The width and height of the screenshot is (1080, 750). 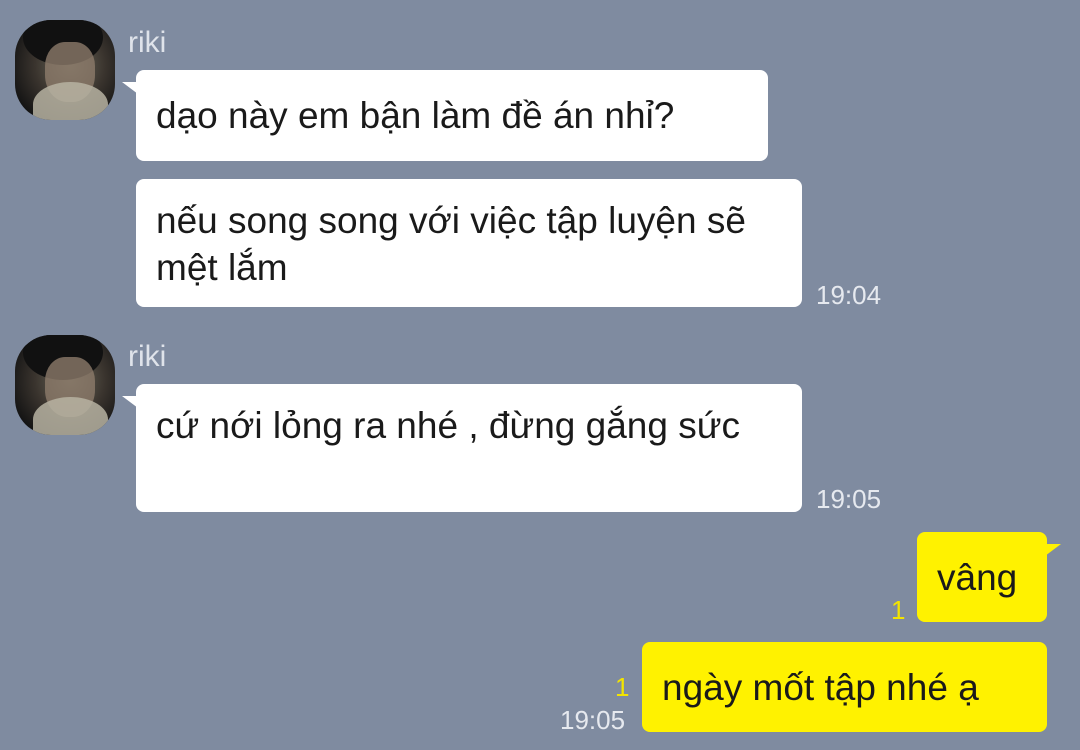 I want to click on message-text: ngày mốt tập nhé ạ, so click(x=820, y=687).